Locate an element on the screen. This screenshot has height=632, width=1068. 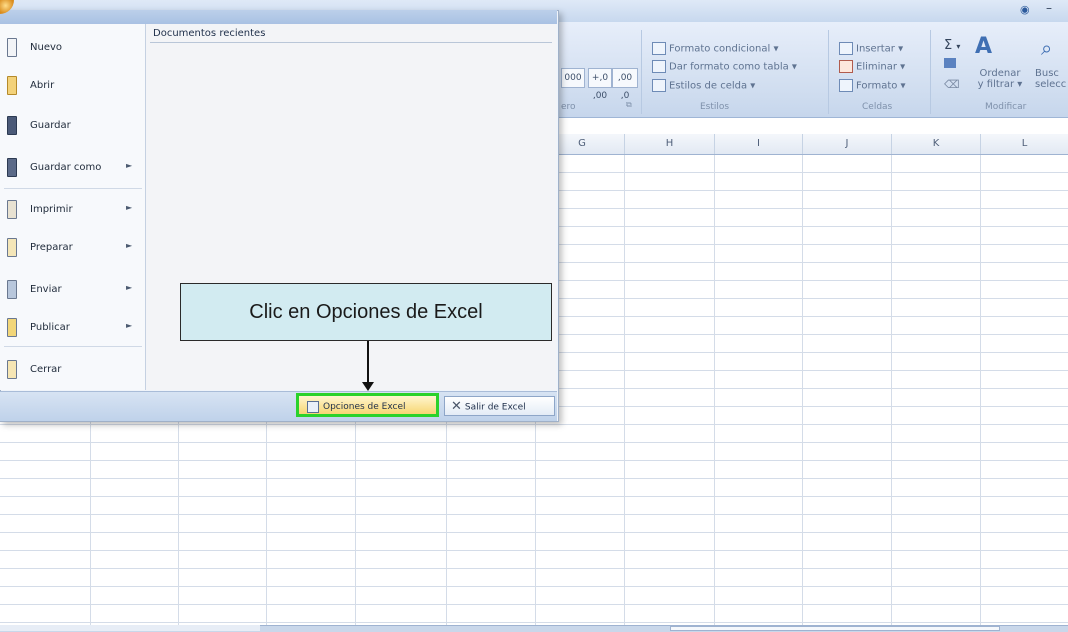
conditional-format-icon is located at coordinates (659, 48).